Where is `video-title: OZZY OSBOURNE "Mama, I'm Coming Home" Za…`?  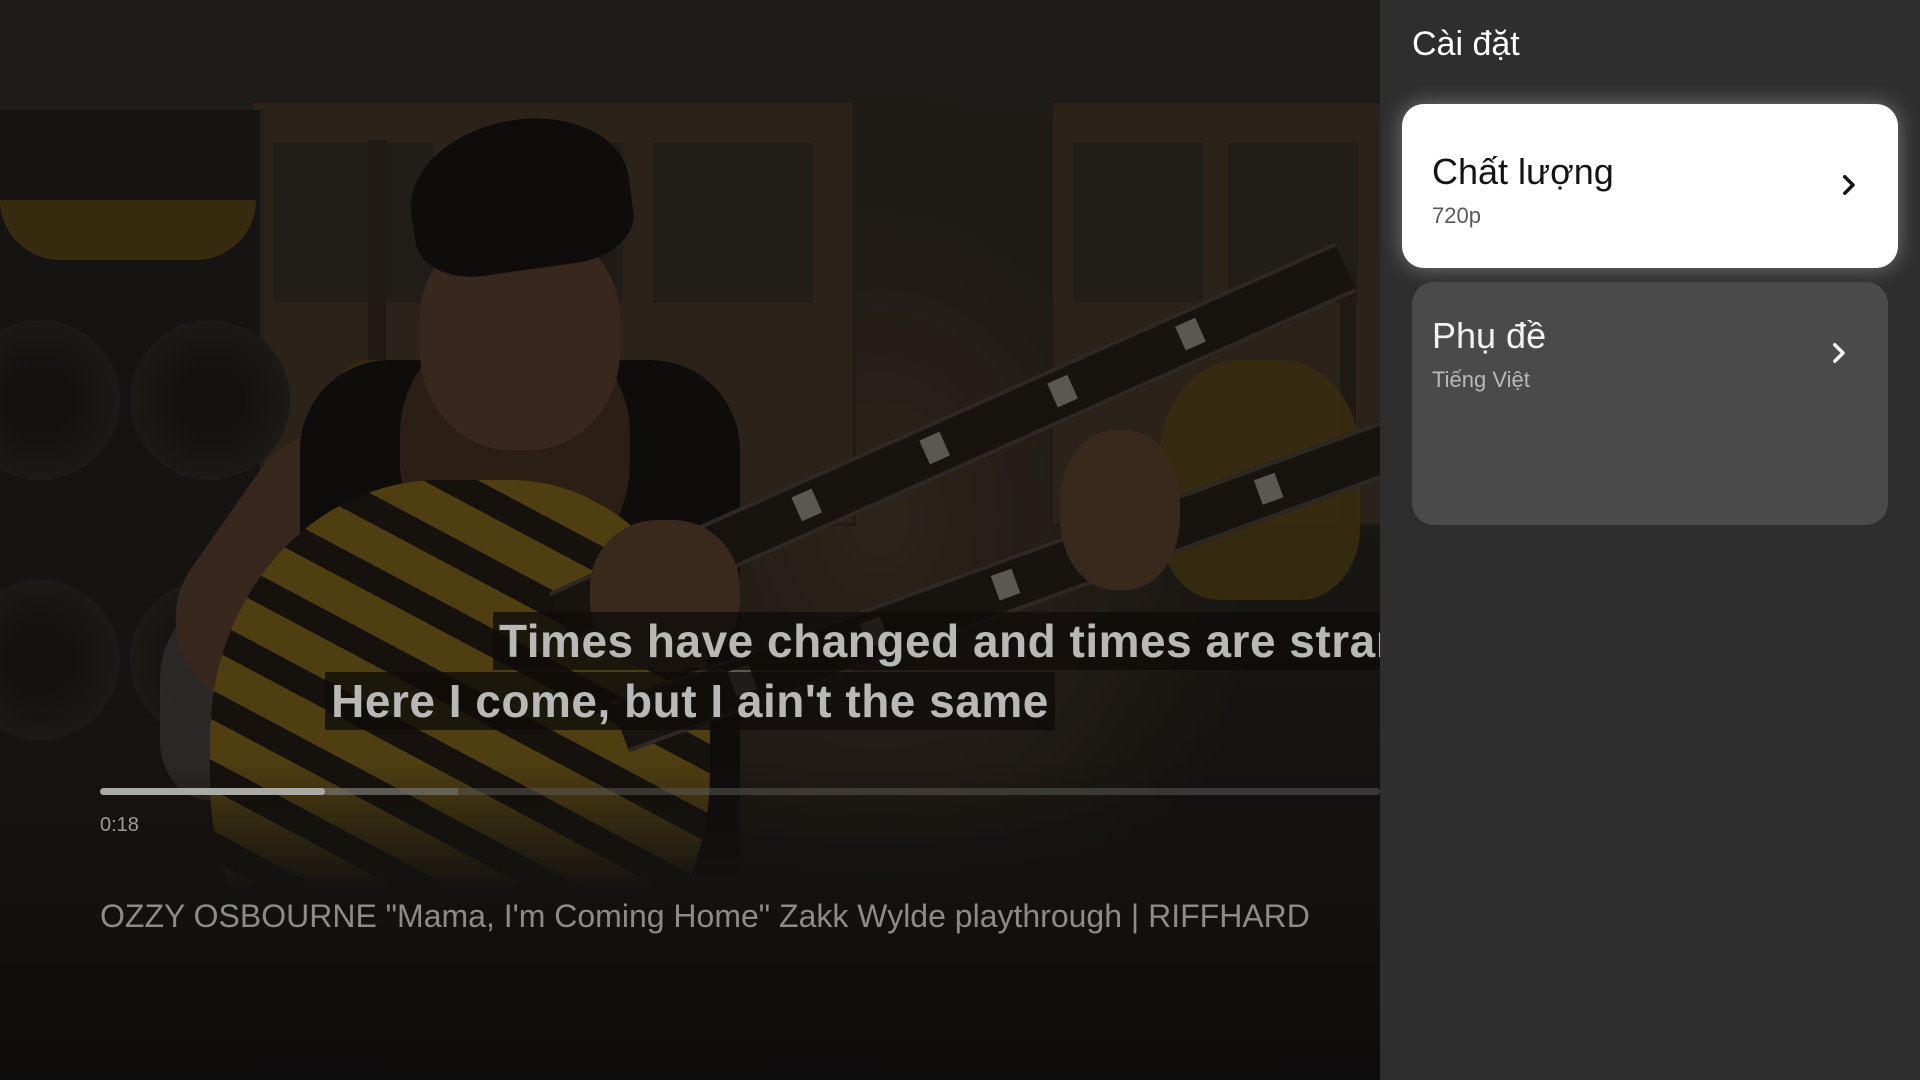
video-title: OZZY OSBOURNE "Mama, I'm Coming Home" Za… is located at coordinates (705, 916).